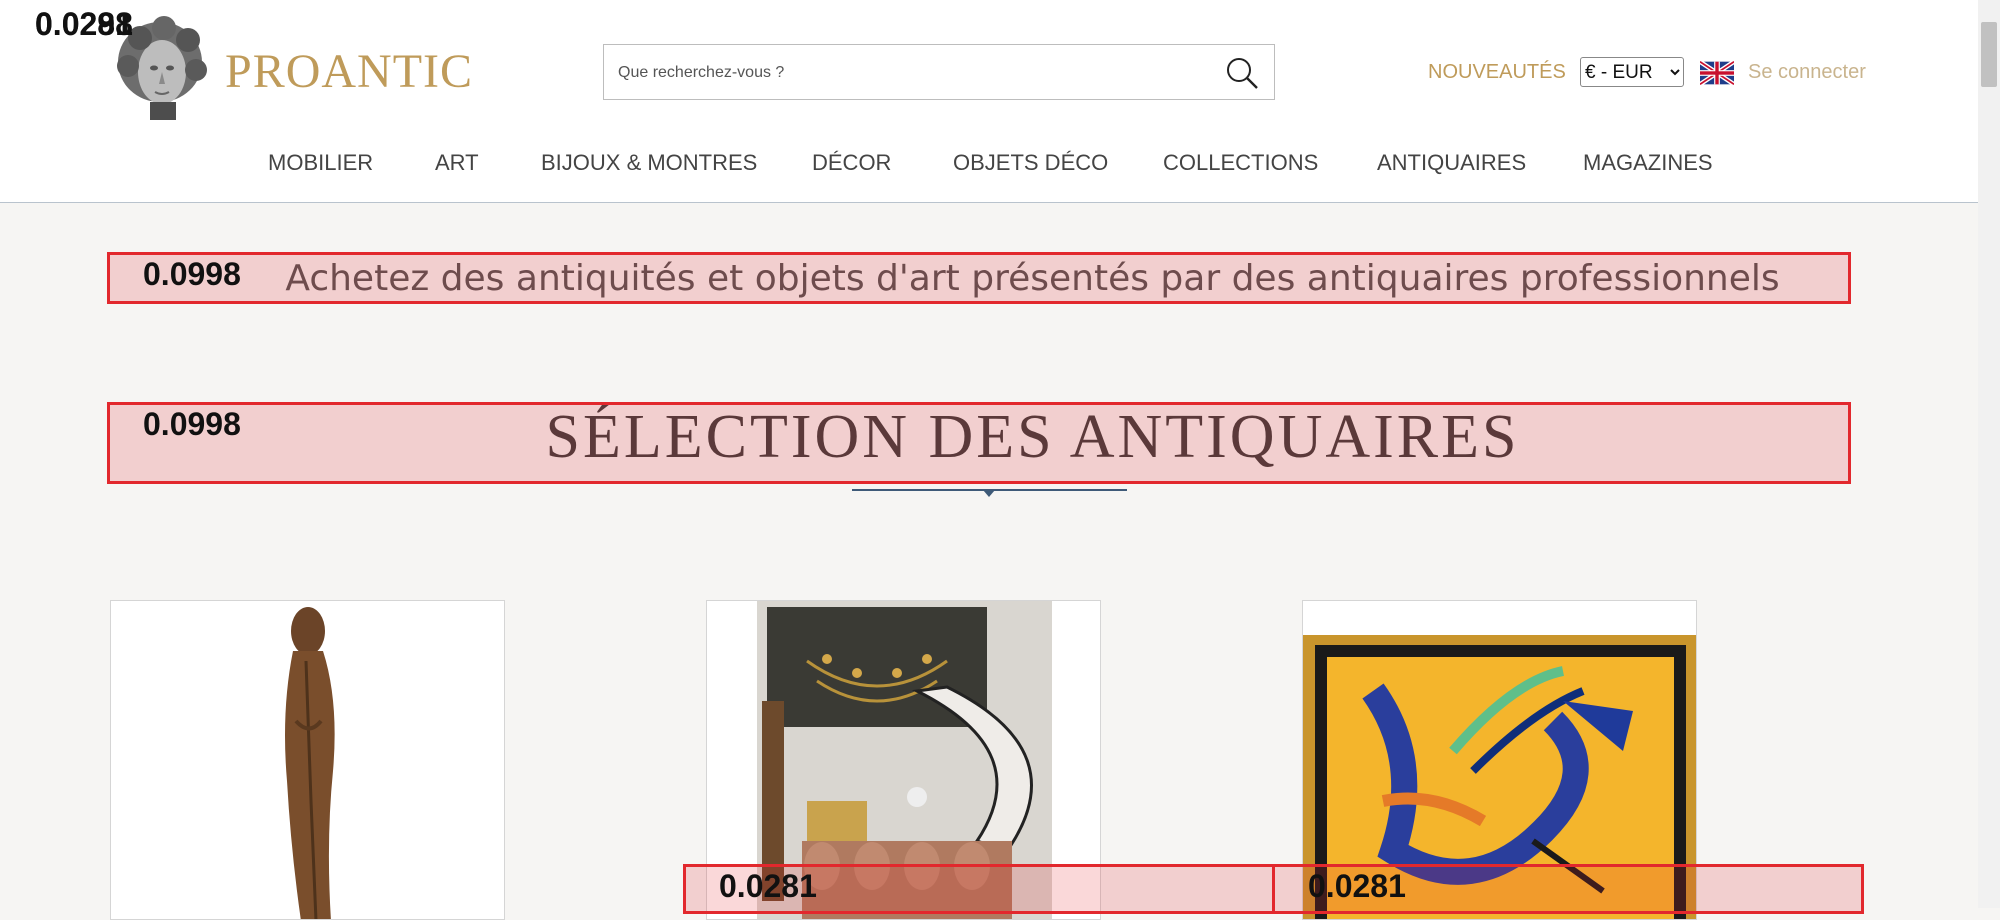 The height and width of the screenshot is (920, 2000). Describe the element at coordinates (192, 424) in the screenshot. I see `section-title-score: 0.0998` at that location.